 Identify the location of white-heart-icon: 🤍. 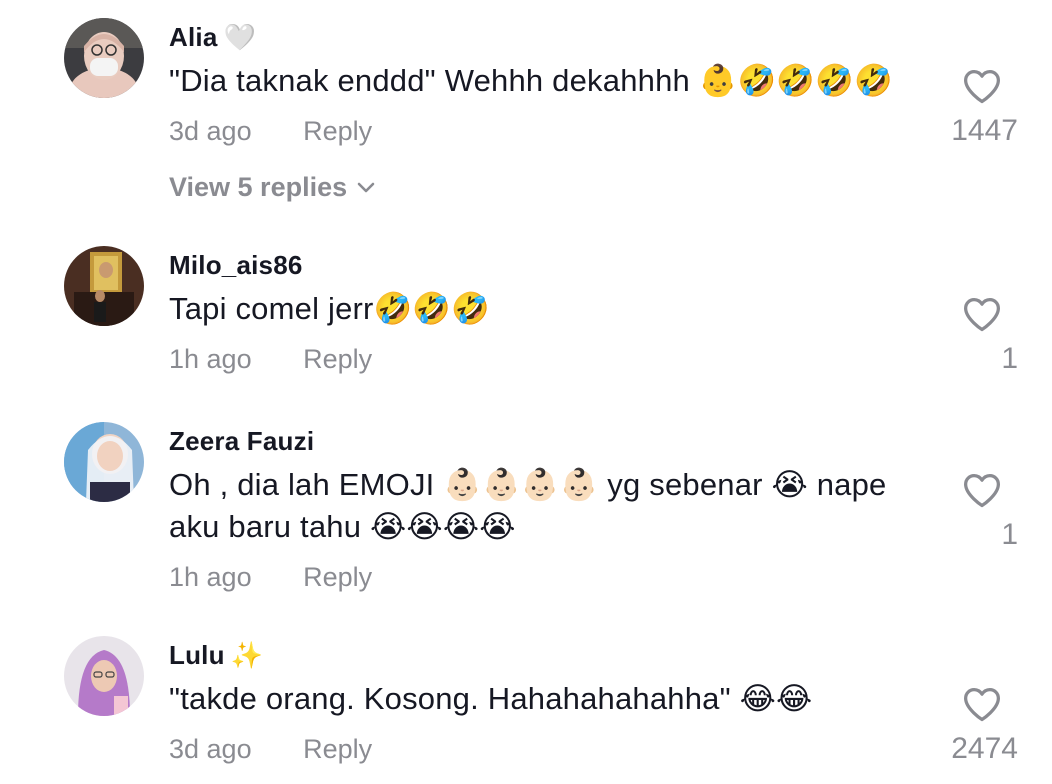
(240, 37).